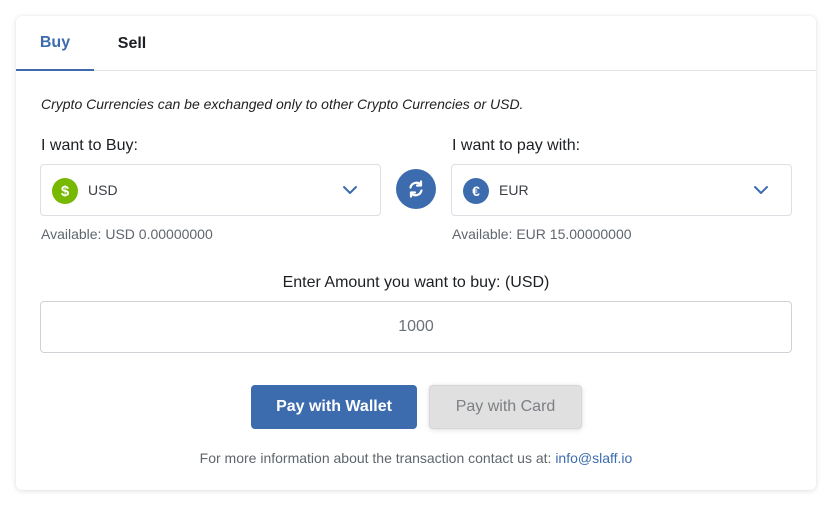 The width and height of the screenshot is (833, 506). Describe the element at coordinates (476, 191) in the screenshot. I see `euro-coin-icon: €` at that location.